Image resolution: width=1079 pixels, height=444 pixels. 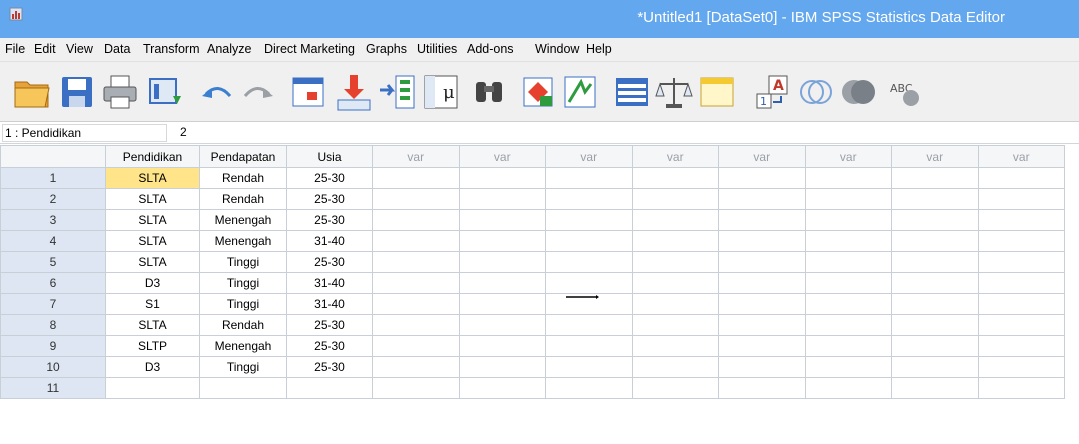 I want to click on row-number: 1, so click(x=53, y=178).